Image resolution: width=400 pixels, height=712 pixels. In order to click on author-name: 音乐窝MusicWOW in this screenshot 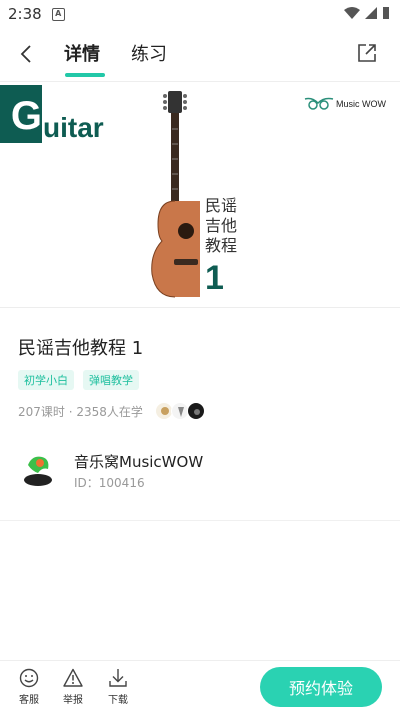, I will do `click(138, 461)`.